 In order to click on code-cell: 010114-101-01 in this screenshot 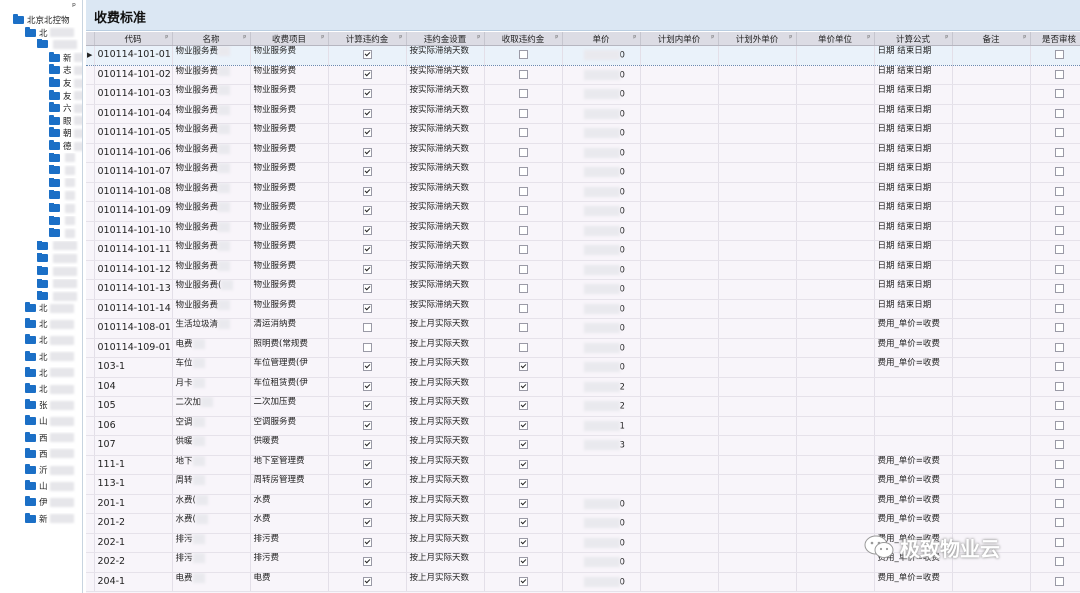, I will do `click(133, 55)`.